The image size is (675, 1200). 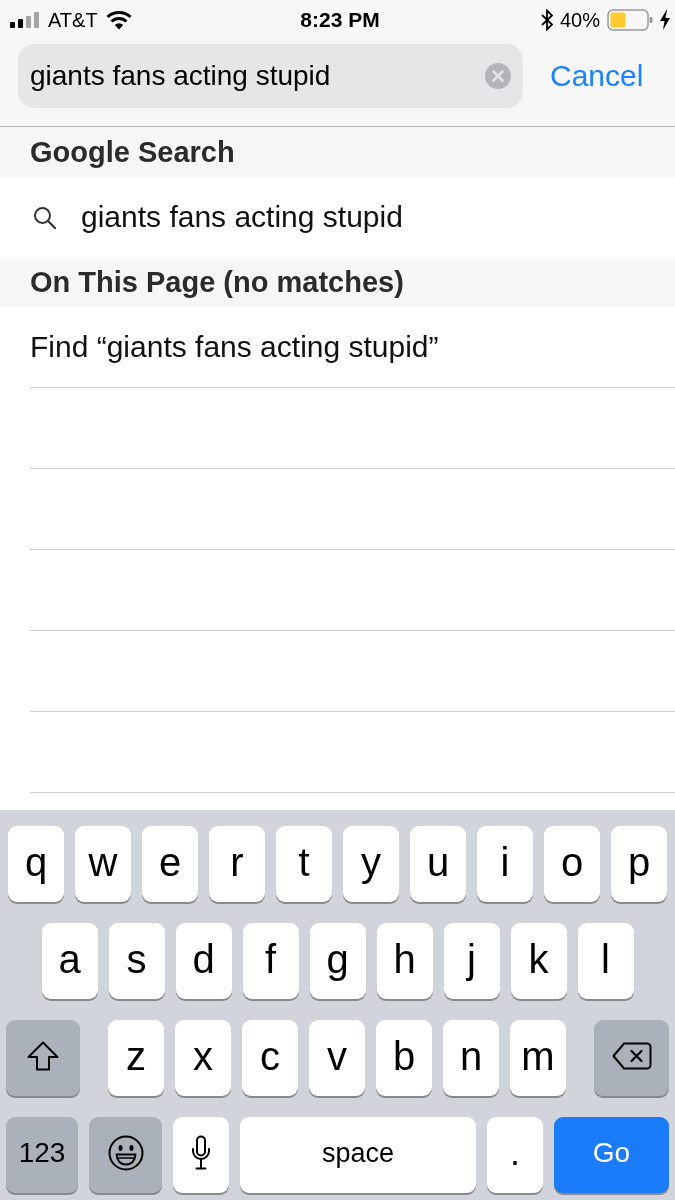 What do you see at coordinates (358, 1155) in the screenshot?
I see `space-key: space` at bounding box center [358, 1155].